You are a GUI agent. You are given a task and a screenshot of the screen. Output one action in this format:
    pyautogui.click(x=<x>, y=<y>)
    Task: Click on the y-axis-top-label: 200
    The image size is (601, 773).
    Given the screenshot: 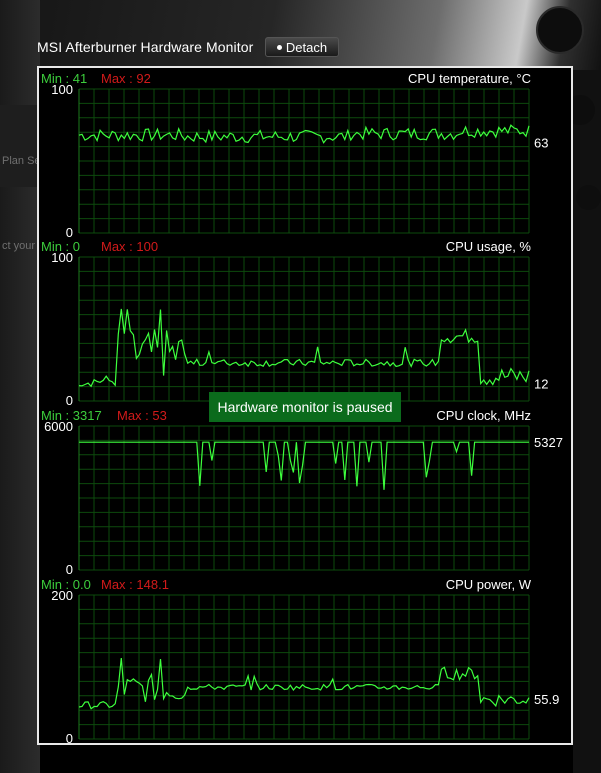 What is the action you would take?
    pyautogui.click(x=62, y=595)
    